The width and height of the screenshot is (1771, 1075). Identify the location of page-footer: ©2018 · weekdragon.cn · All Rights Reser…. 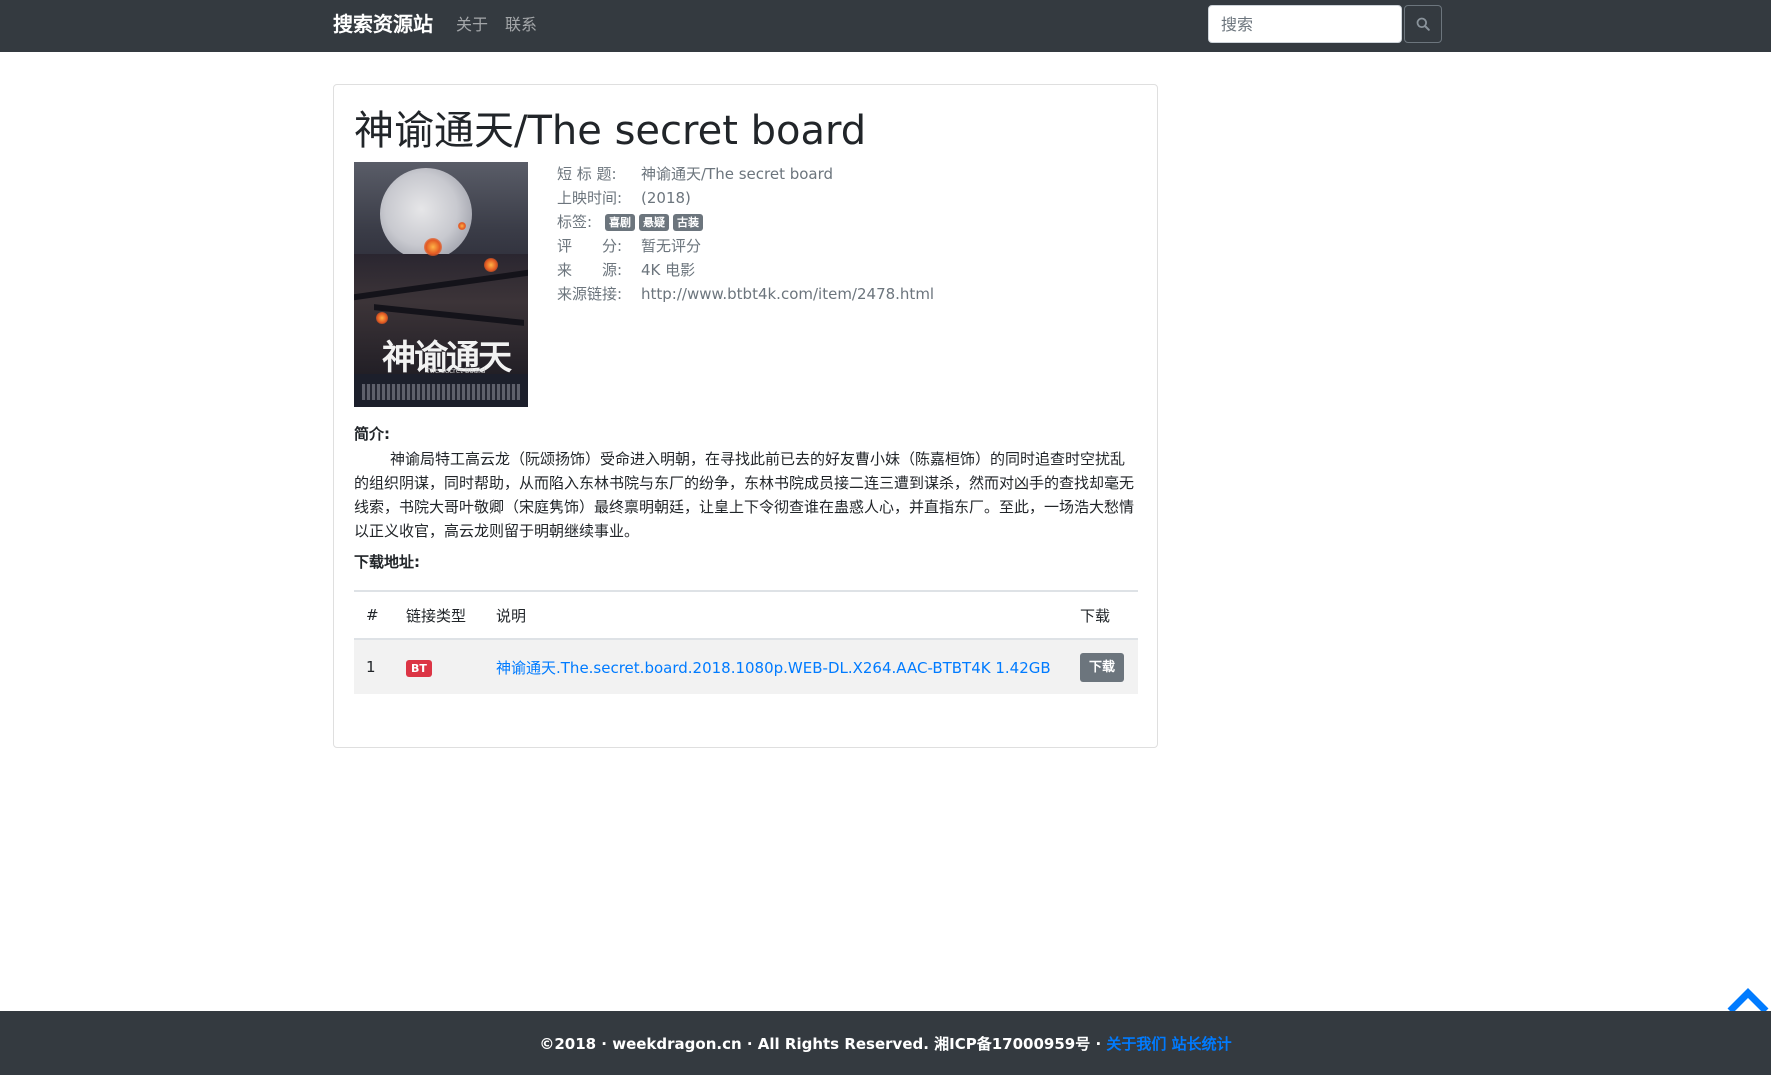
(885, 1043).